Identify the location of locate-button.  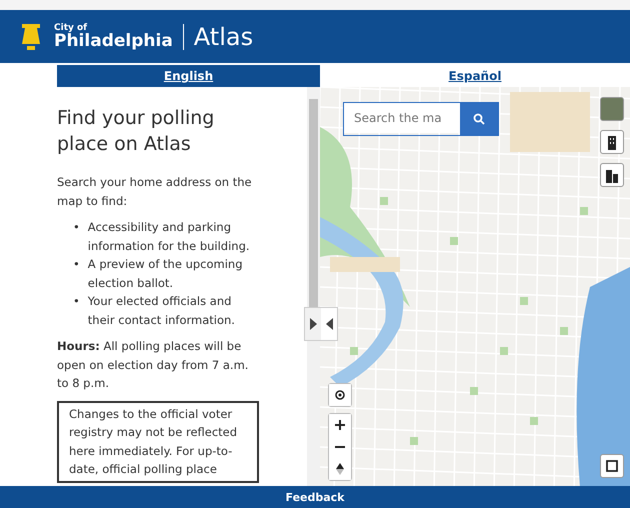
(340, 395).